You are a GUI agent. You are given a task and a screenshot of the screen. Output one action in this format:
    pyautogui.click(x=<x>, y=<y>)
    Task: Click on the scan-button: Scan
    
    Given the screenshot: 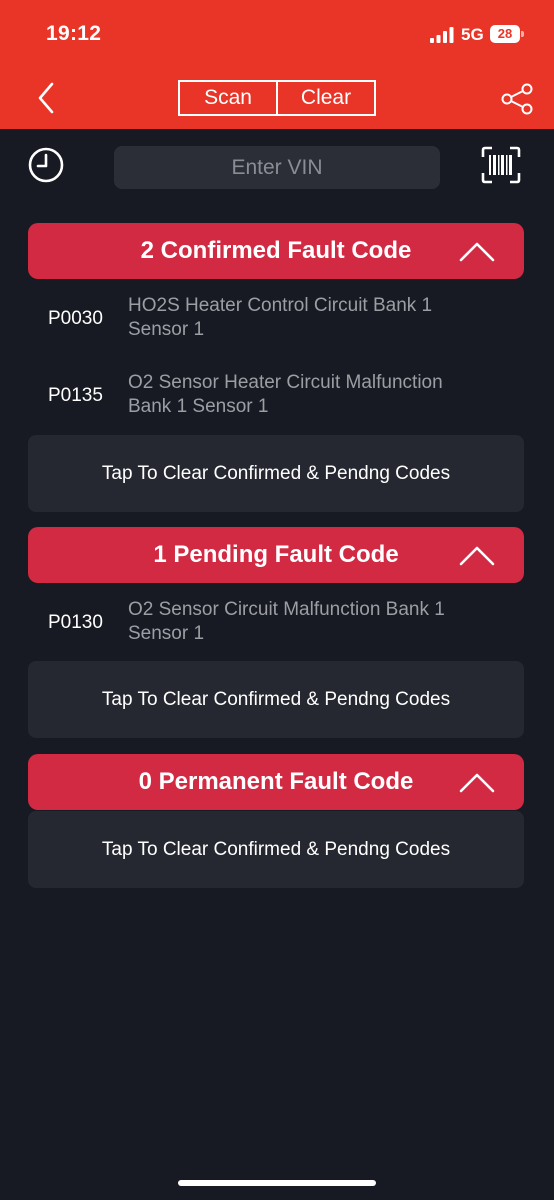 What is the action you would take?
    pyautogui.click(x=228, y=98)
    